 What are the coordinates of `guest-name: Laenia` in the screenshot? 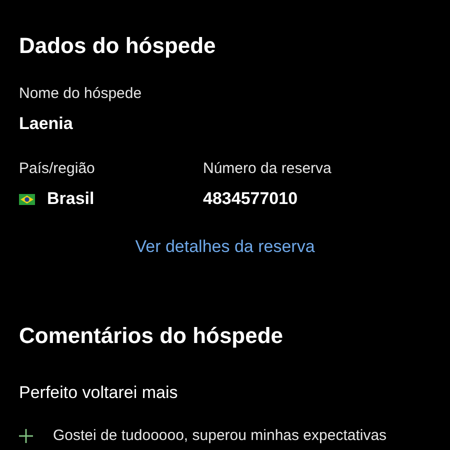 It's located at (46, 124).